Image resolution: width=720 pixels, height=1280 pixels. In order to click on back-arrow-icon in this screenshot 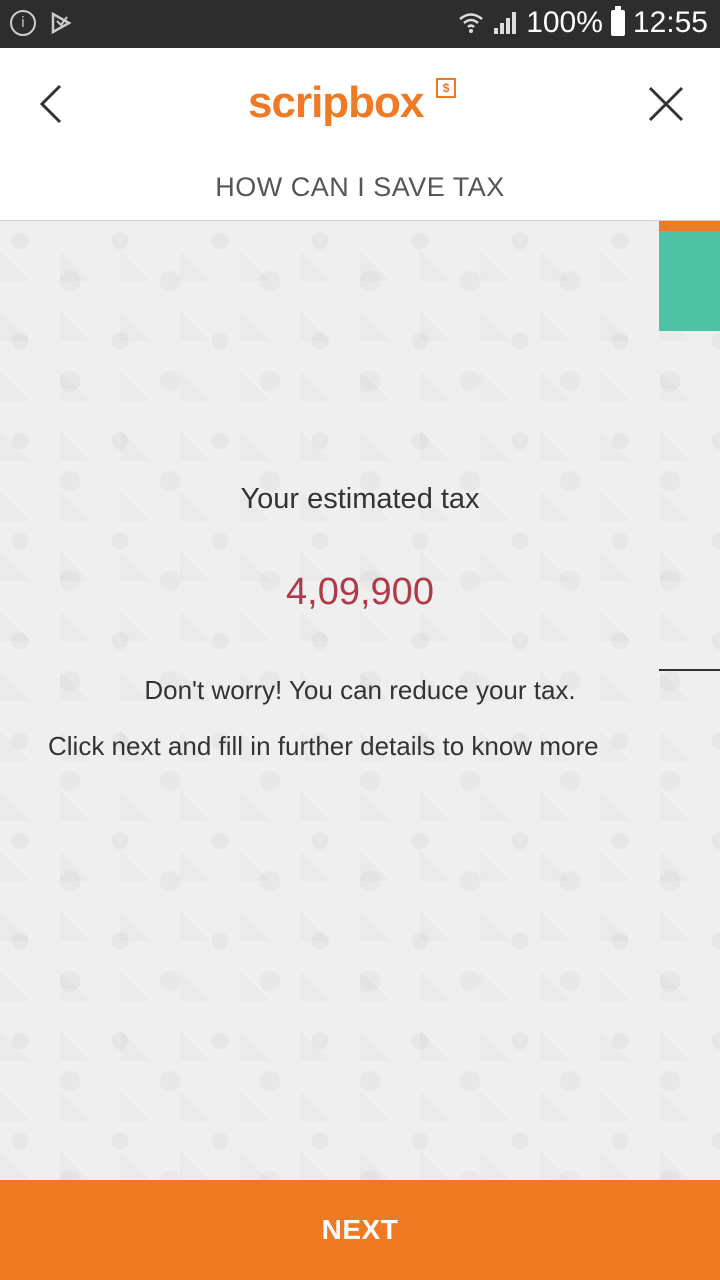, I will do `click(54, 104)`.